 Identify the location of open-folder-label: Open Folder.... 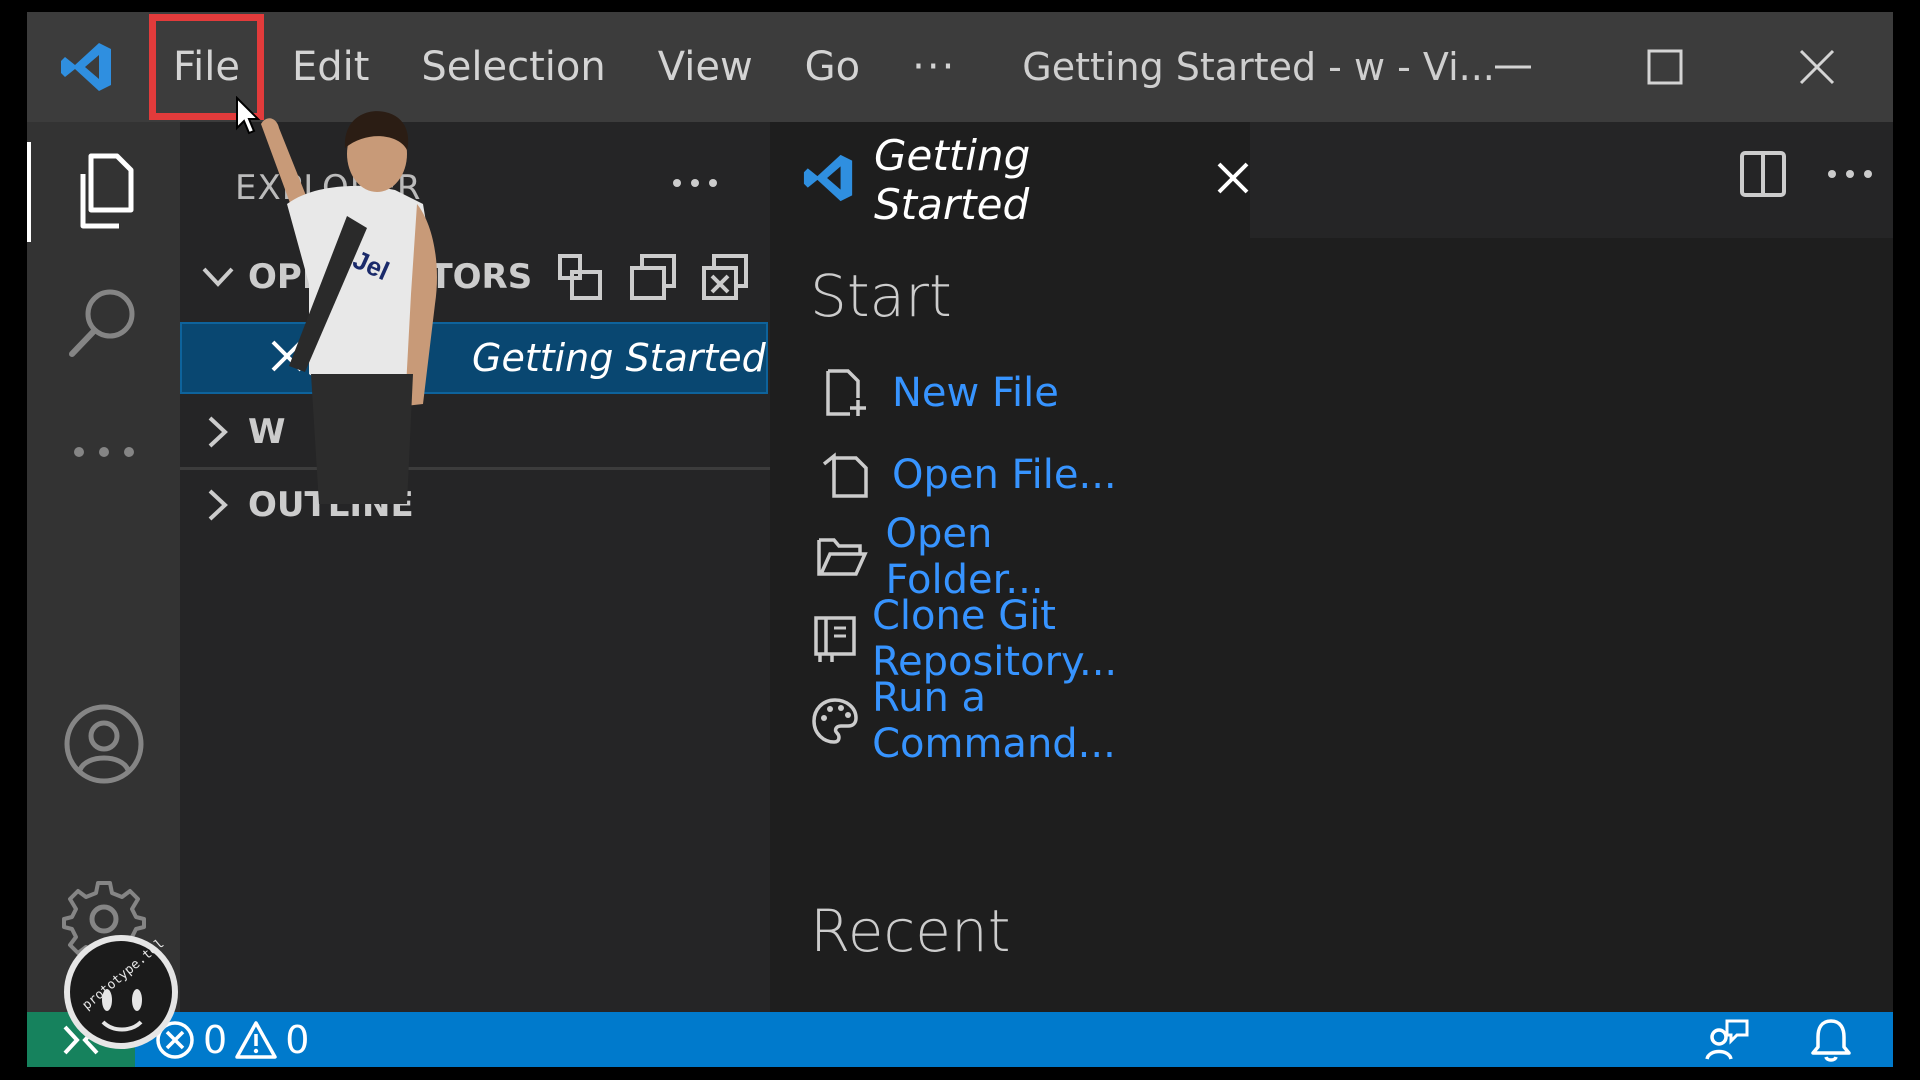
(1011, 557).